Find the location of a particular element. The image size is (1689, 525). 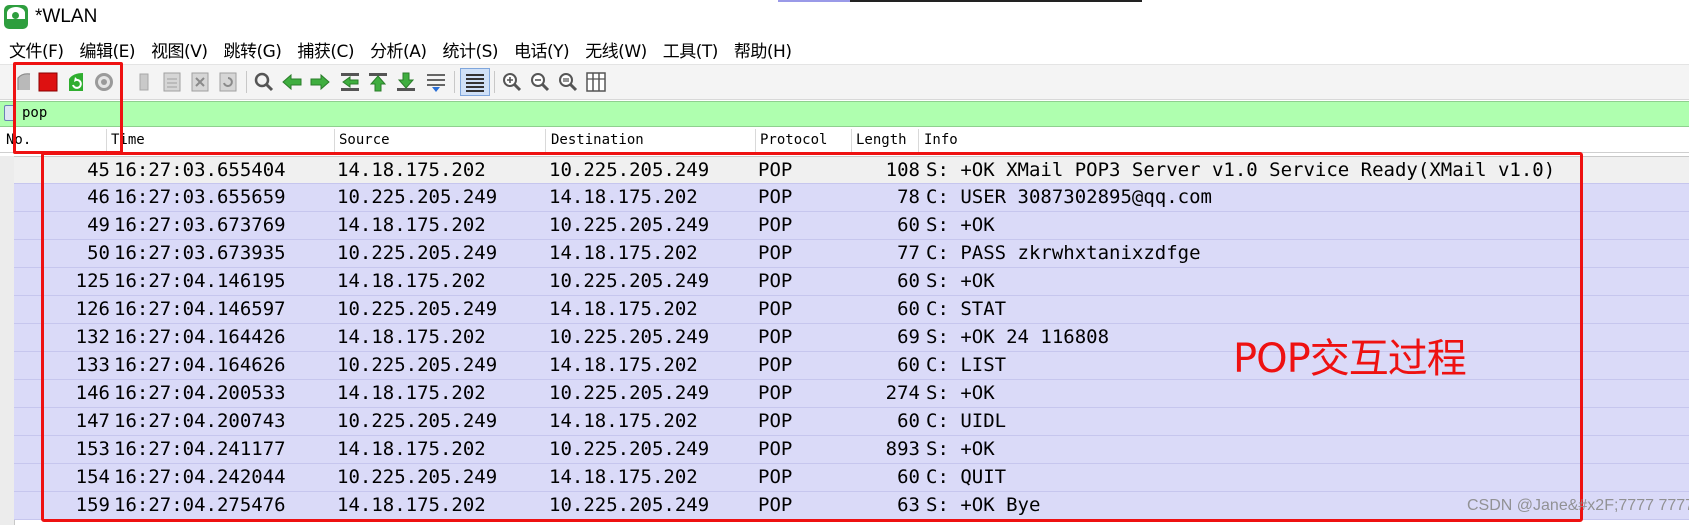

packet-list-gutter is located at coordinates (7, 340).